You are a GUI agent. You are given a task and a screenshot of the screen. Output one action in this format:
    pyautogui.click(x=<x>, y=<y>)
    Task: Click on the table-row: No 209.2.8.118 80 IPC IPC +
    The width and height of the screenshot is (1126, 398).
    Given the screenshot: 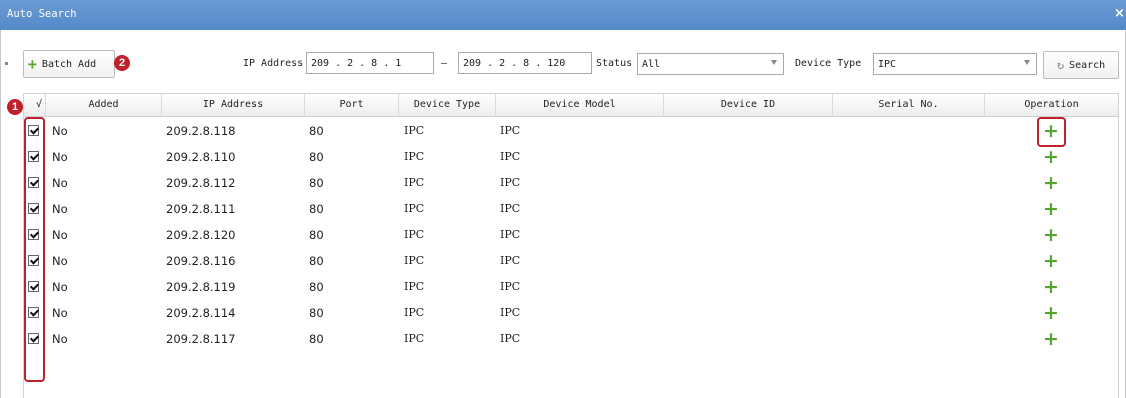 What is the action you would take?
    pyautogui.click(x=571, y=131)
    